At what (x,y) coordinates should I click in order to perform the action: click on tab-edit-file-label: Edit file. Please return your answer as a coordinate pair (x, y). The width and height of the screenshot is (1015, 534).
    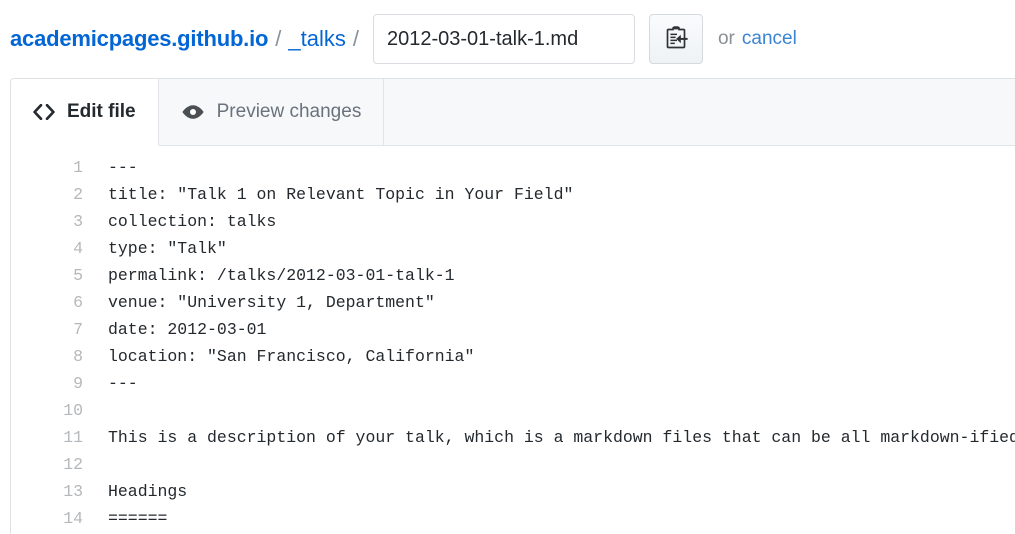
    Looking at the image, I should click on (101, 111).